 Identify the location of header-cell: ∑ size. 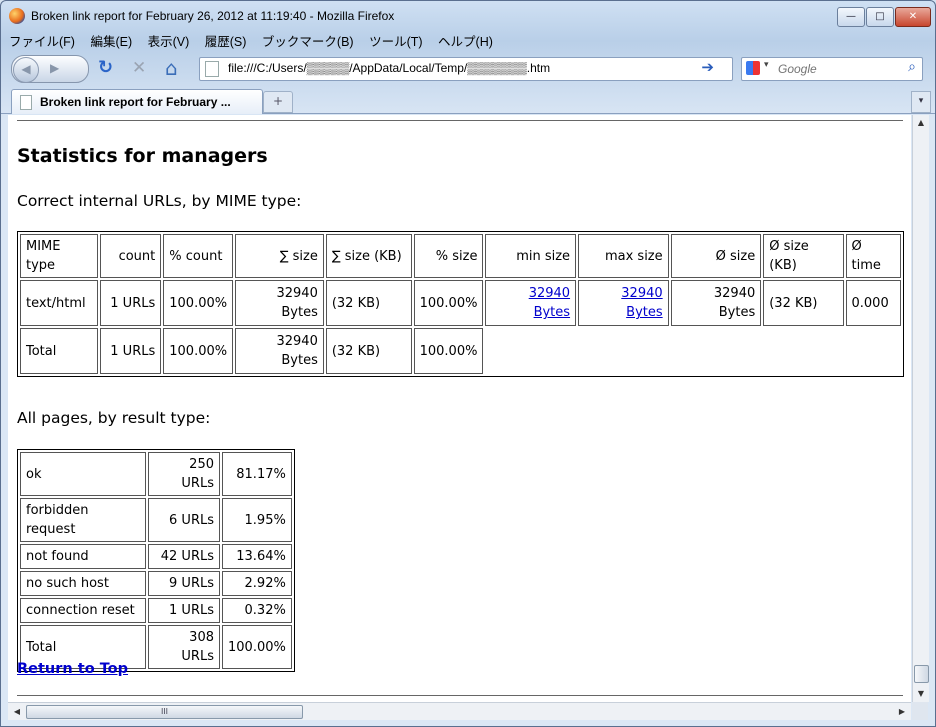
(279, 256).